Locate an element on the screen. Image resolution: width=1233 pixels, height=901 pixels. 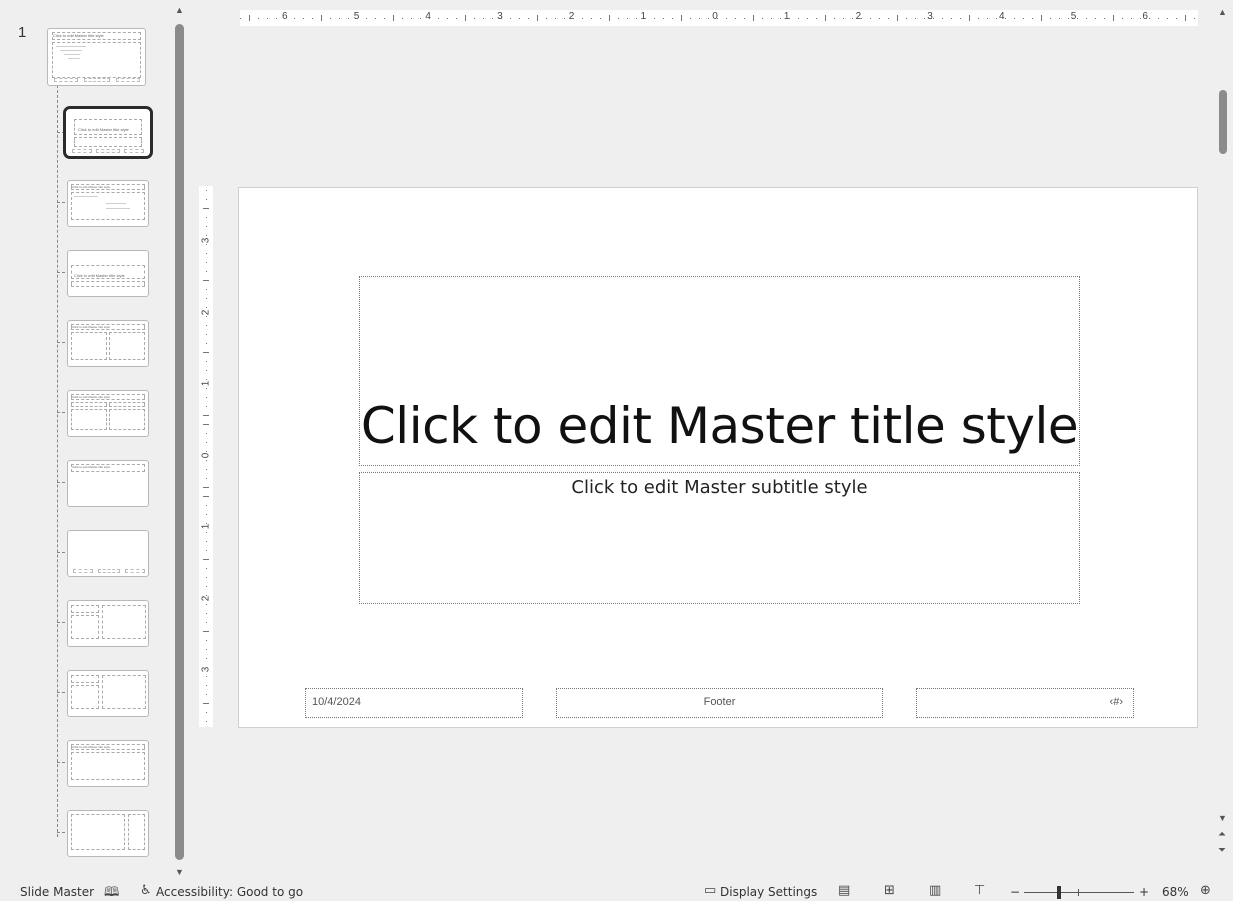
layout-thumbnail-title-slide: Click to edit Master title style is located at coordinates (108, 132).